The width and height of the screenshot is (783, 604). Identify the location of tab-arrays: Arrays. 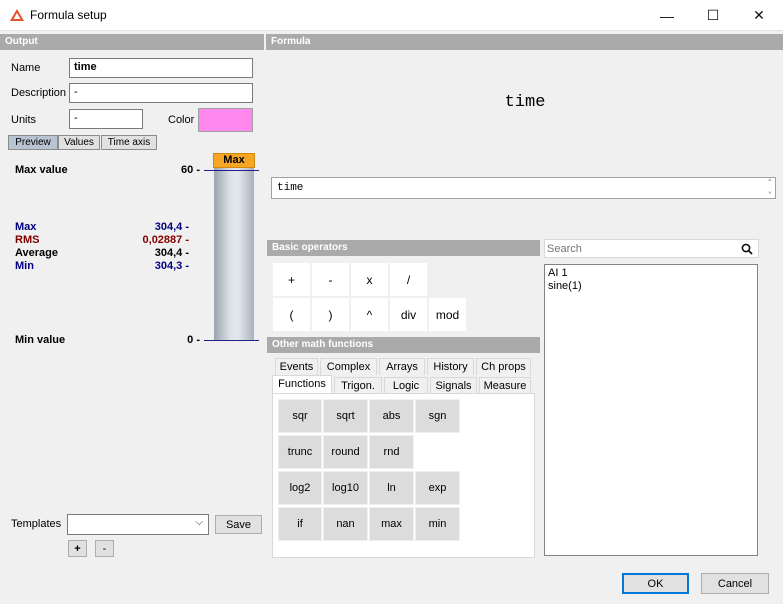
(402, 366).